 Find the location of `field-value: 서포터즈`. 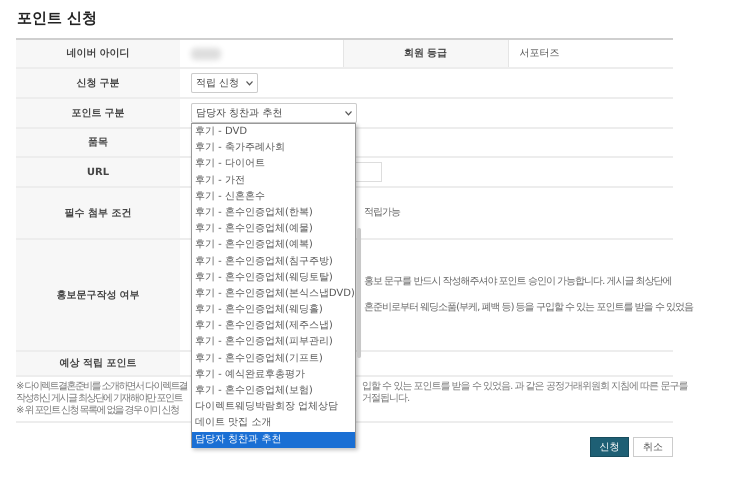

field-value: 서포터즈 is located at coordinates (590, 53).